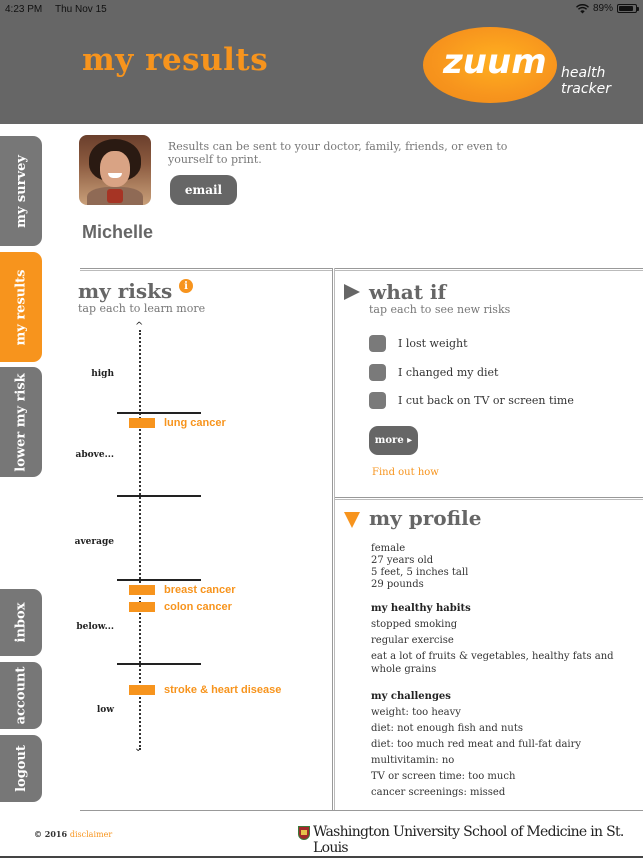 This screenshot has height=858, width=643. I want to click on avatar, so click(115, 170).